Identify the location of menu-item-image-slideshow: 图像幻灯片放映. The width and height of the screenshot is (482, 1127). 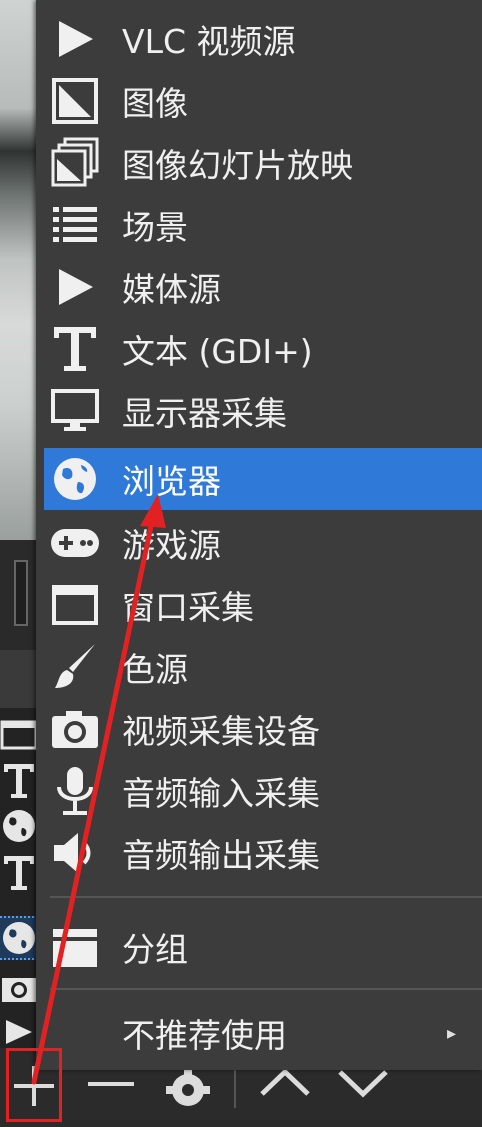
(263, 163).